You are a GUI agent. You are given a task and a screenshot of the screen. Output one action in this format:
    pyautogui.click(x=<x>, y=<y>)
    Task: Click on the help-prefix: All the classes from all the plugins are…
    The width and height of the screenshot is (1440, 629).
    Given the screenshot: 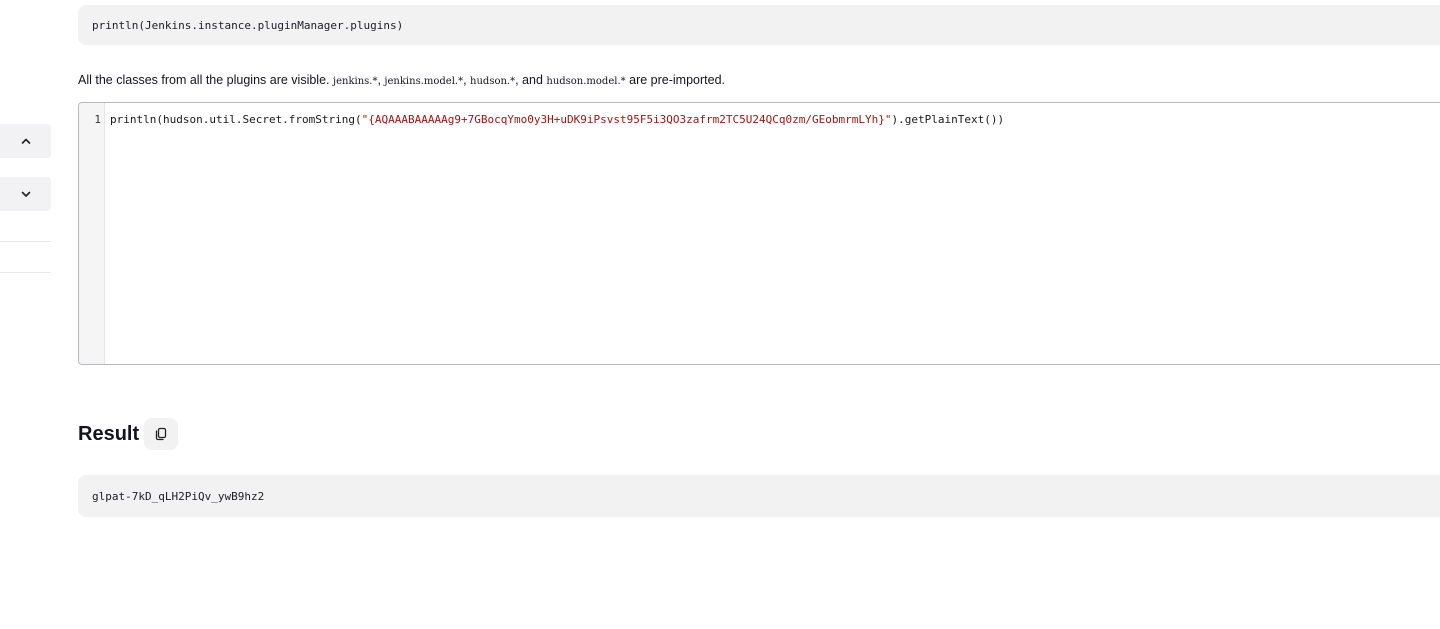 What is the action you would take?
    pyautogui.click(x=205, y=80)
    